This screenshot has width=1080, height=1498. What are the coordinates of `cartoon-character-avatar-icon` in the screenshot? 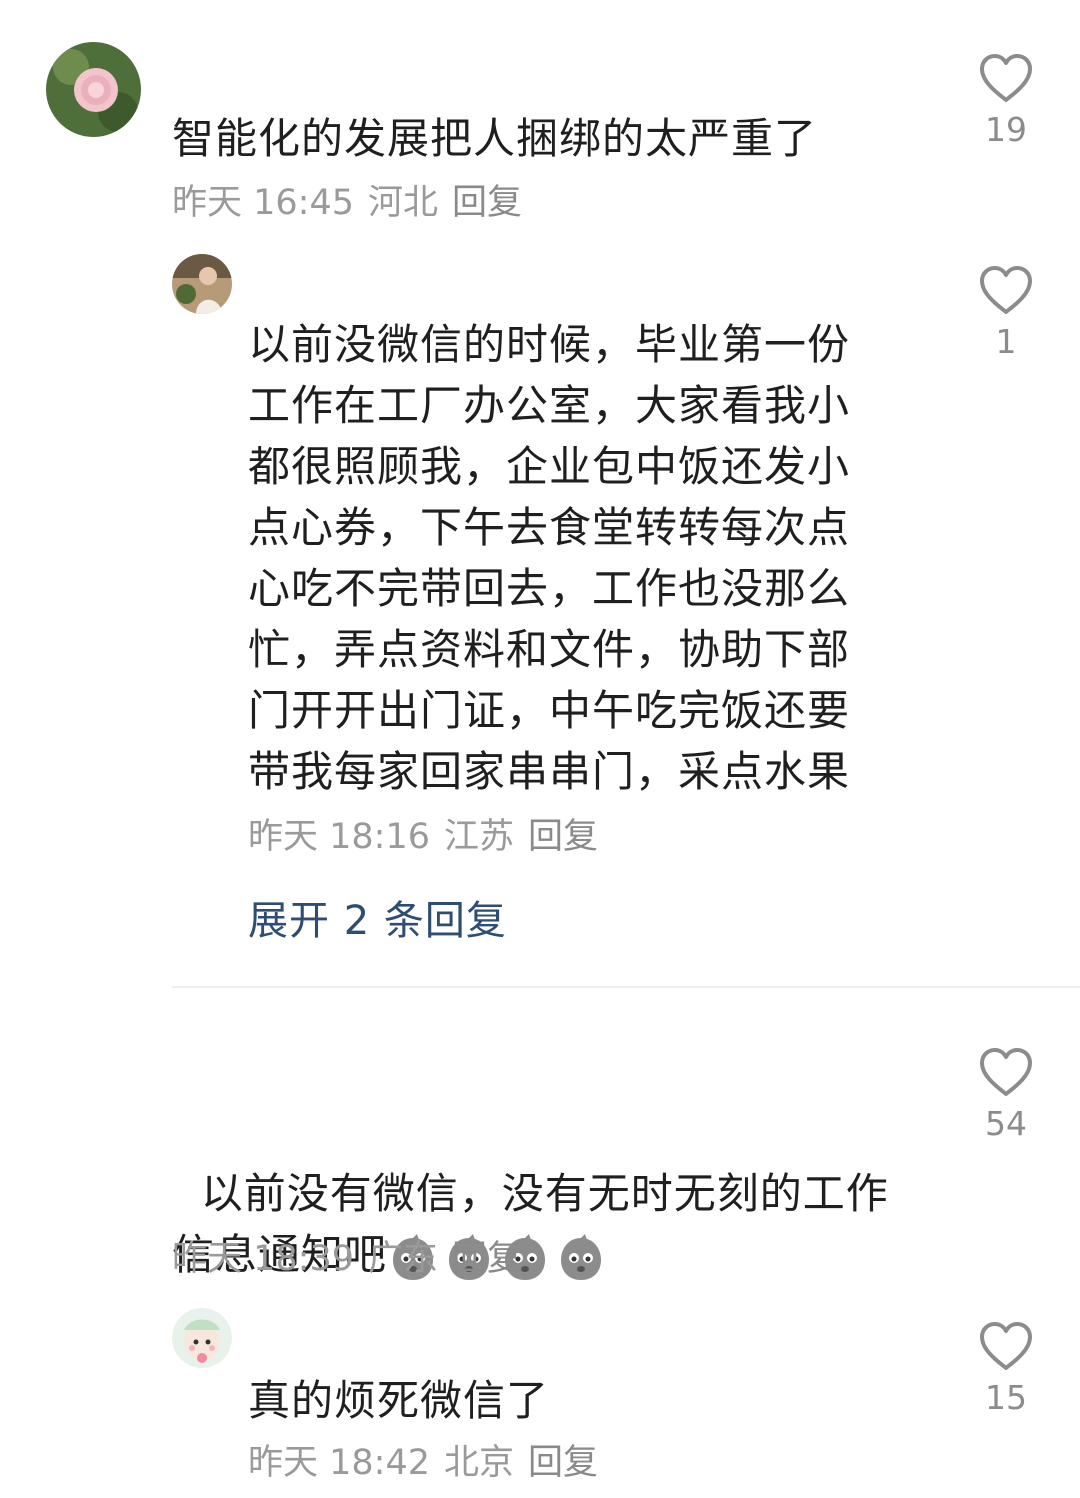 It's located at (202, 1338).